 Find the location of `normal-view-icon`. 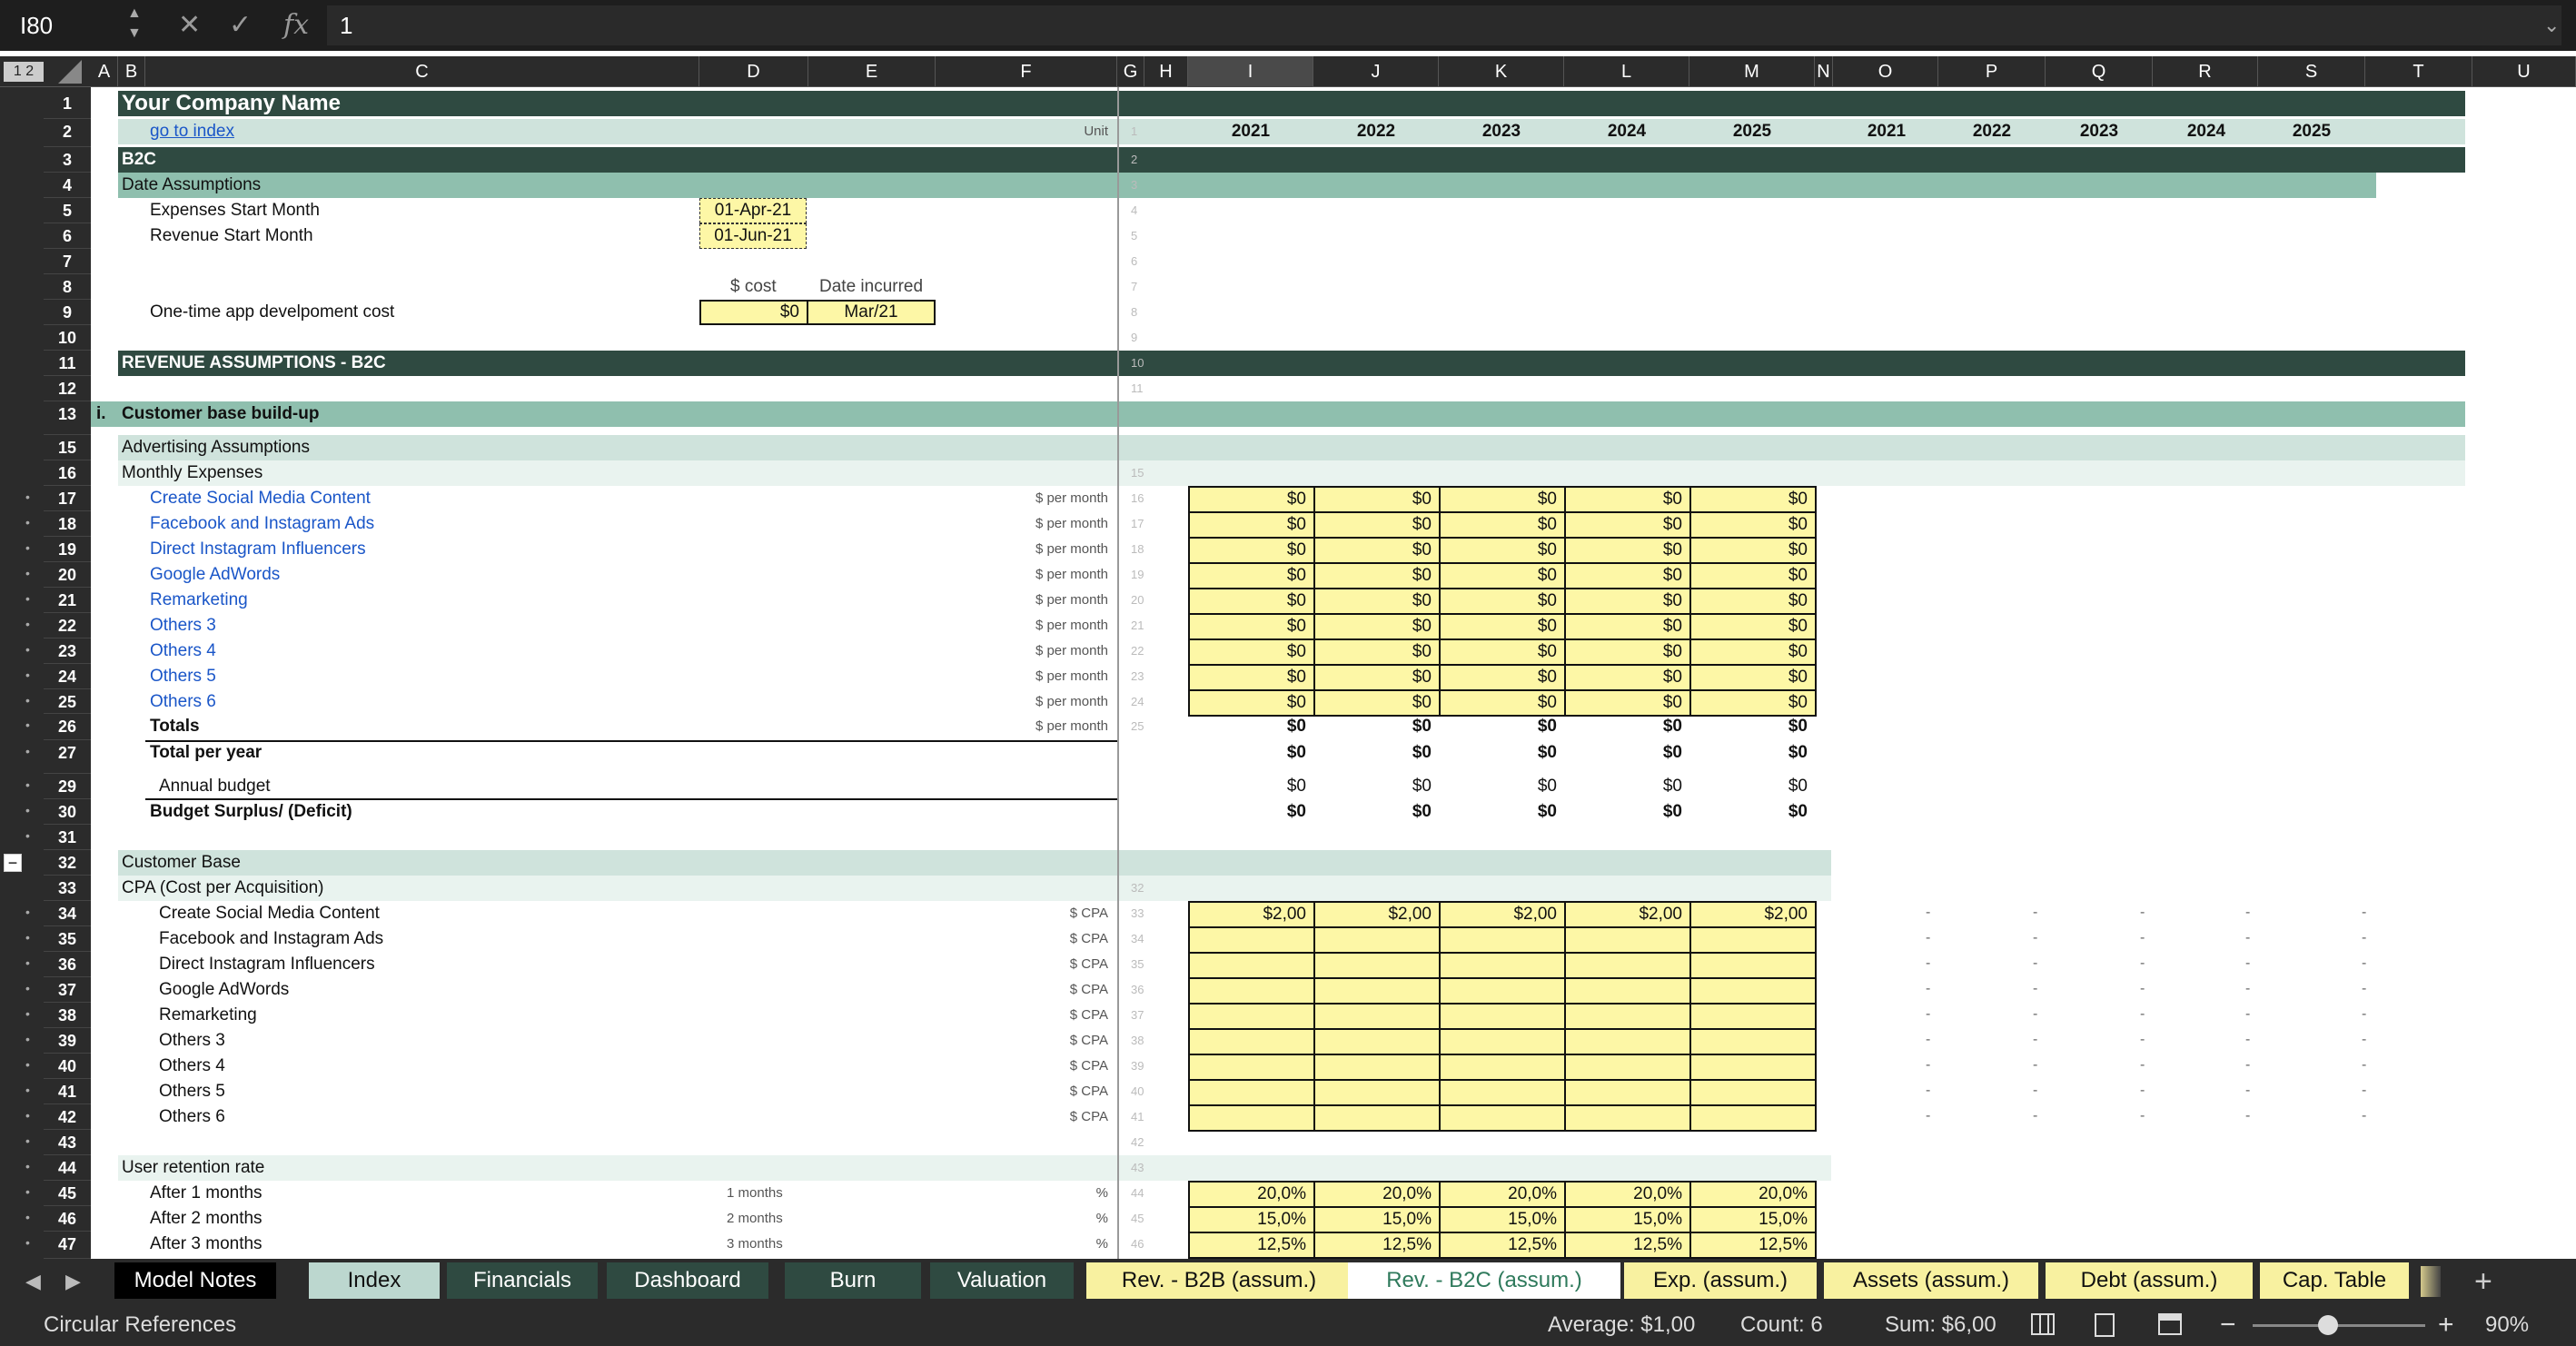

normal-view-icon is located at coordinates (2043, 1324).